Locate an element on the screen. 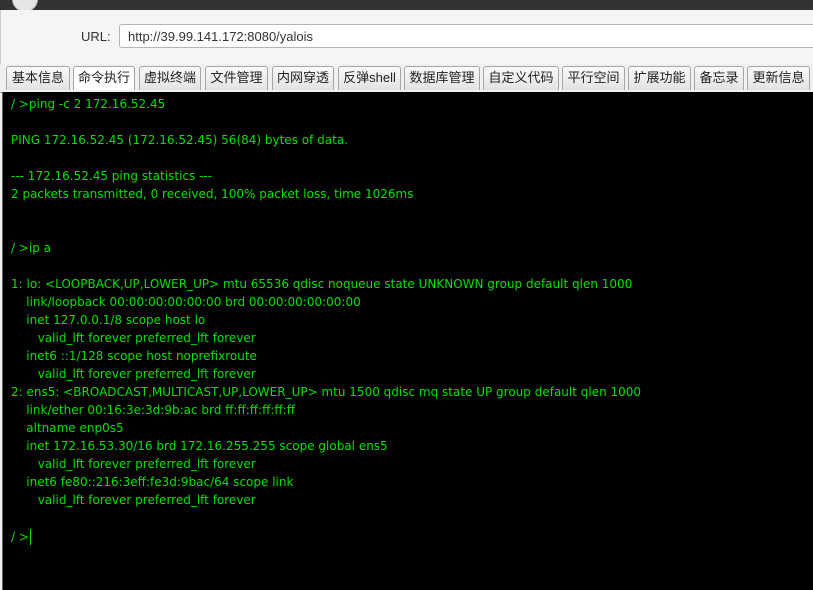 Image resolution: width=813 pixels, height=590 pixels. address-bar: URL: is located at coordinates (406, 37).